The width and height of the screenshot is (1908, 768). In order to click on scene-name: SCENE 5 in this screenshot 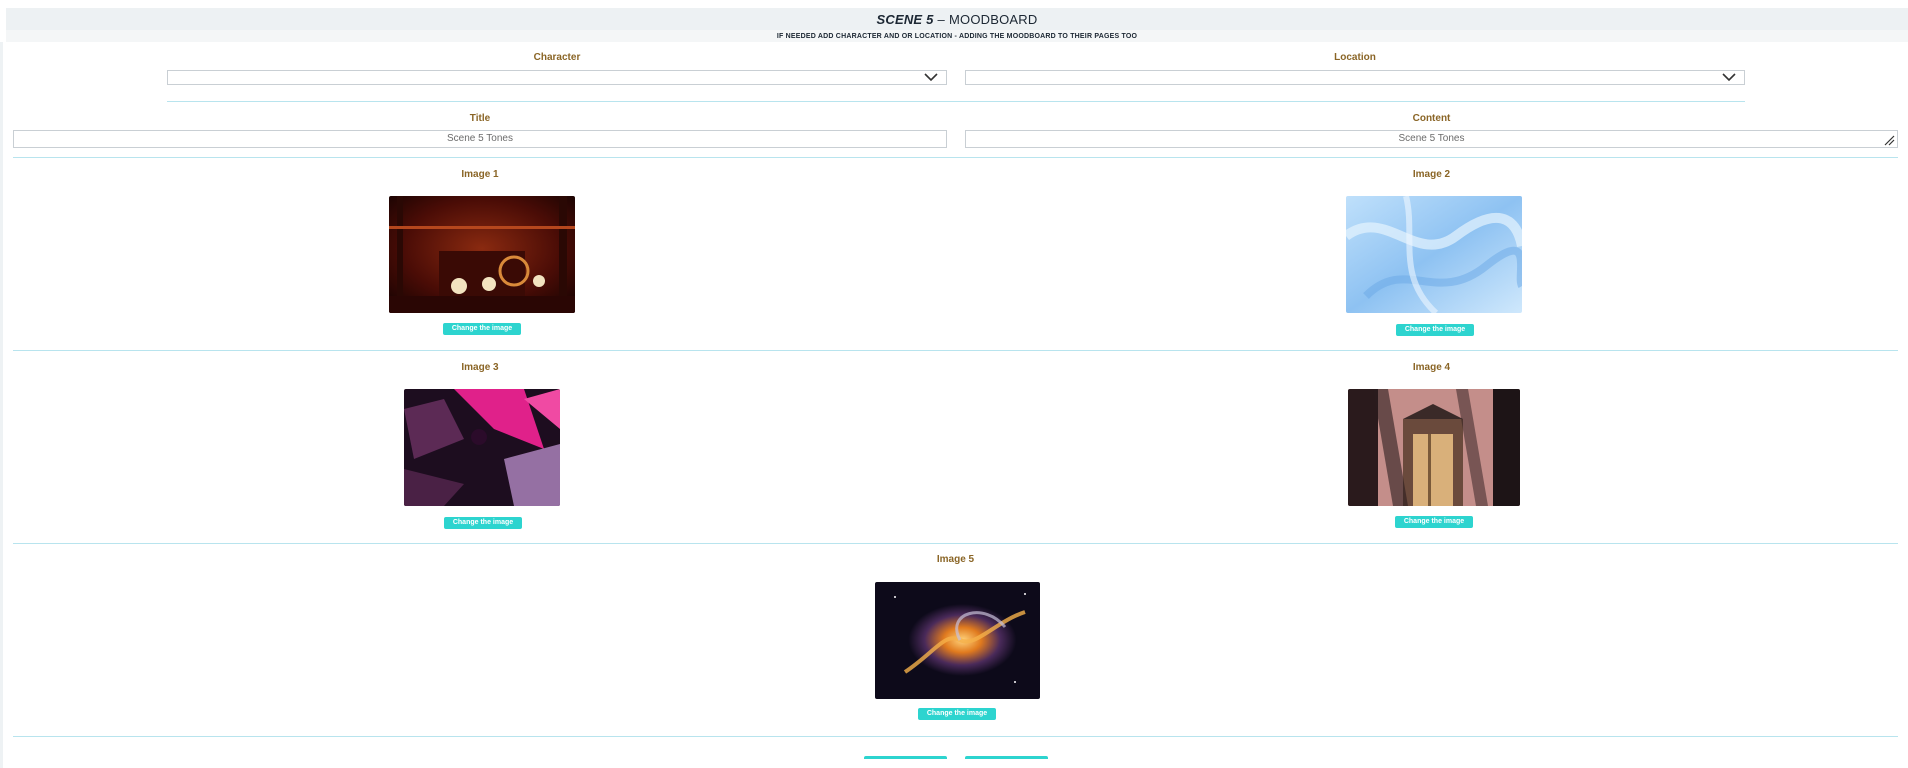, I will do `click(905, 19)`.